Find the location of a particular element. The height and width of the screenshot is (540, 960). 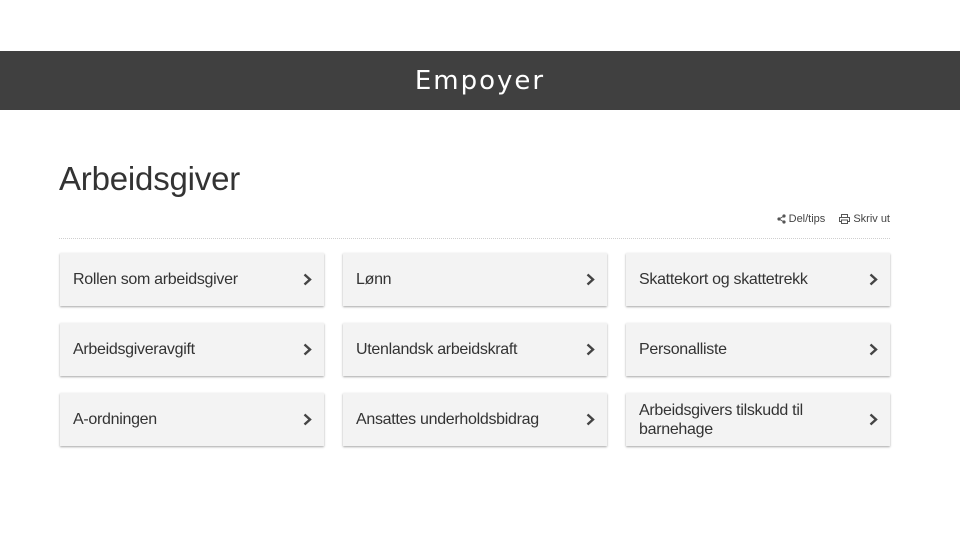

topic-card-rollen-som-arbeidsgiver: Rollen som arbeidsgiver is located at coordinates (192, 279).